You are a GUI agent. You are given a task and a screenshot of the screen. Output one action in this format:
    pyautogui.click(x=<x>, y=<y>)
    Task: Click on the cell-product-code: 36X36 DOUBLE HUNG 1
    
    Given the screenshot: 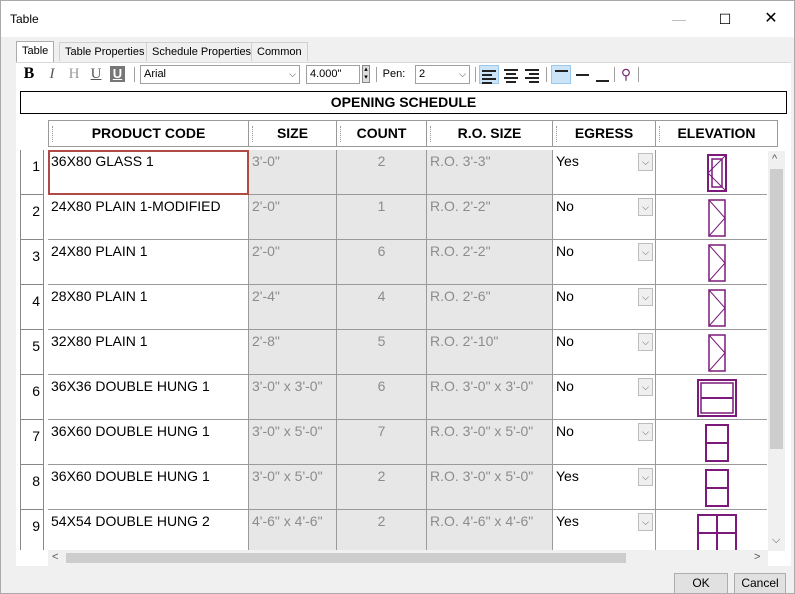 What is the action you would take?
    pyautogui.click(x=148, y=397)
    